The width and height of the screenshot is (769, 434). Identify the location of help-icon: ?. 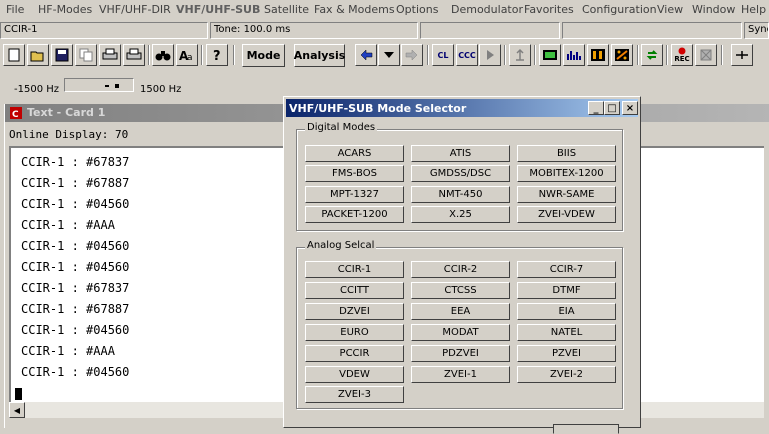
(217, 55).